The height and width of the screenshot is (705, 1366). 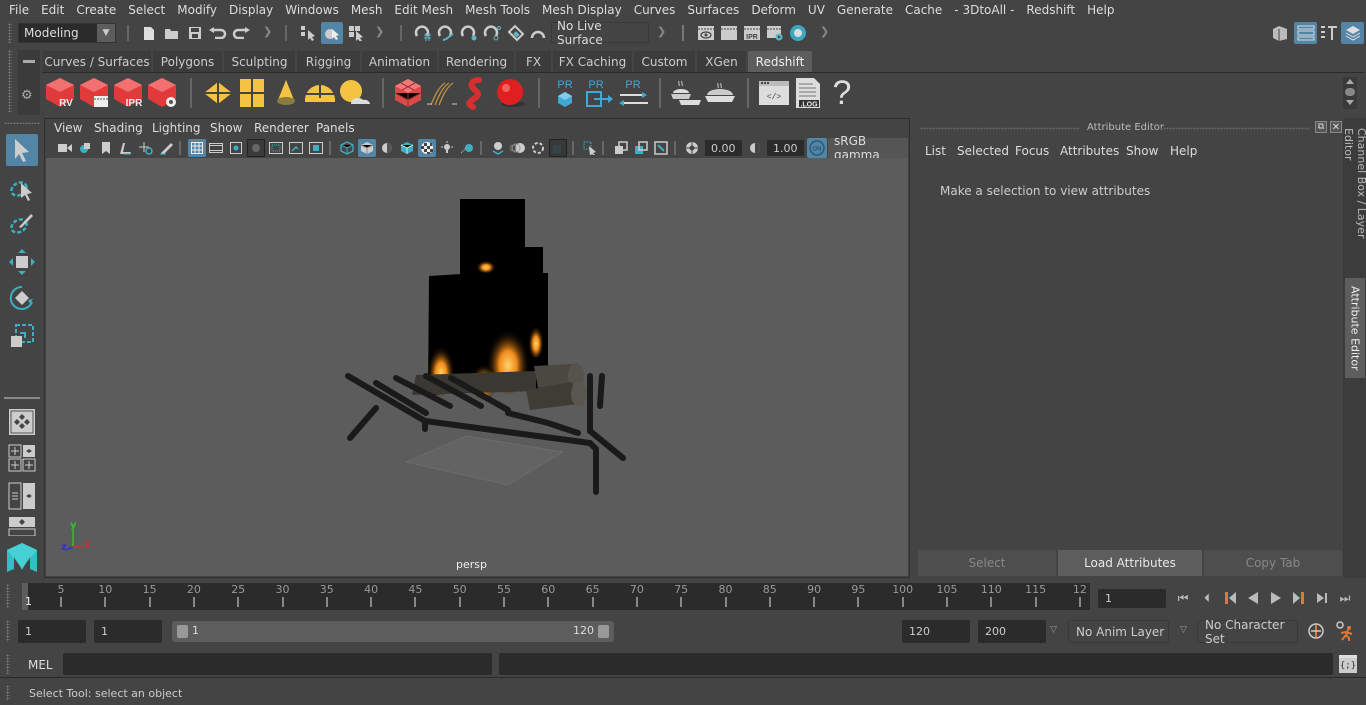 I want to click on channel-box-tab: Channel Box / Layer Editor, so click(x=1354, y=198).